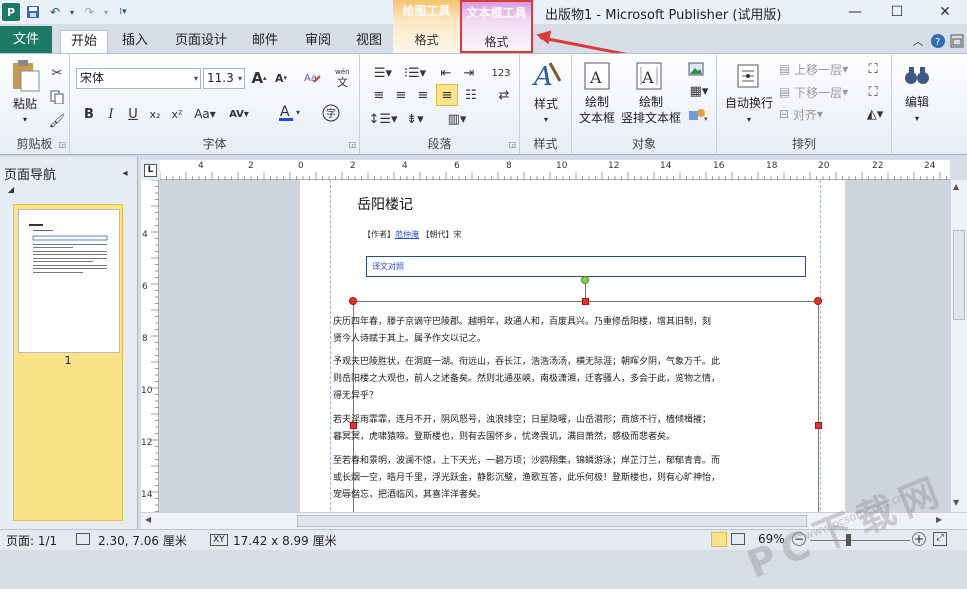 Image resolution: width=967 pixels, height=589 pixels. What do you see at coordinates (917, 119) in the screenshot?
I see `editing-dropdown-icon: ▾` at bounding box center [917, 119].